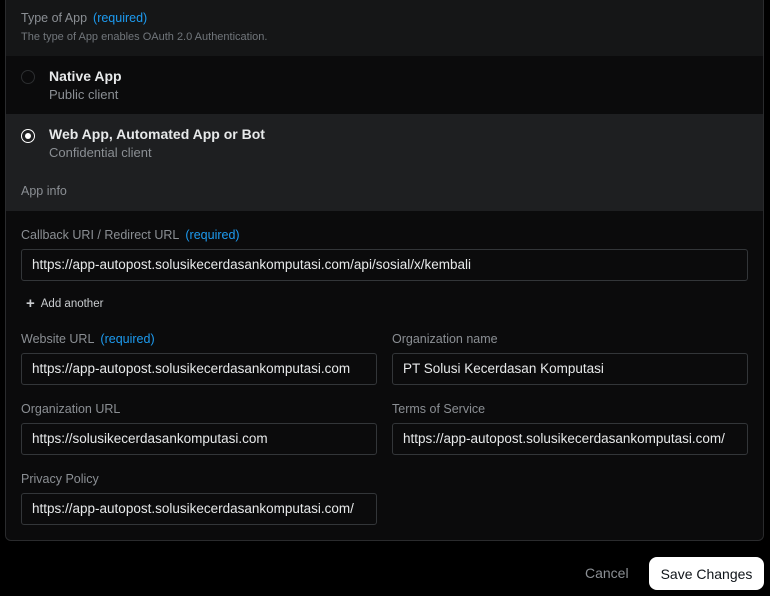  I want to click on privacy-label: Privacy Policy, so click(60, 479).